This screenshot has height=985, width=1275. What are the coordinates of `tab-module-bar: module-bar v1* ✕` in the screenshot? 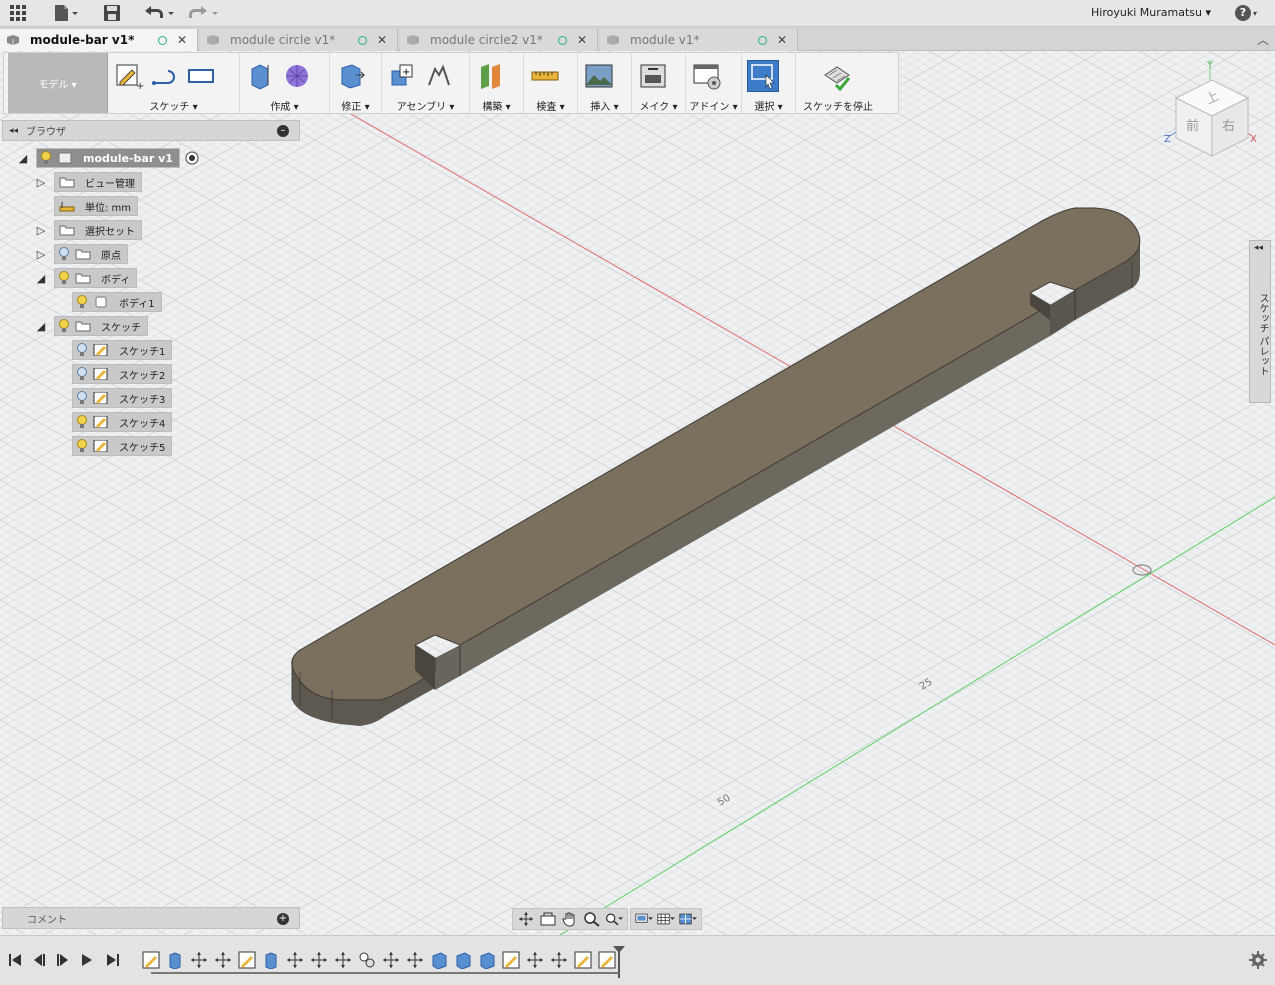 It's located at (99, 40).